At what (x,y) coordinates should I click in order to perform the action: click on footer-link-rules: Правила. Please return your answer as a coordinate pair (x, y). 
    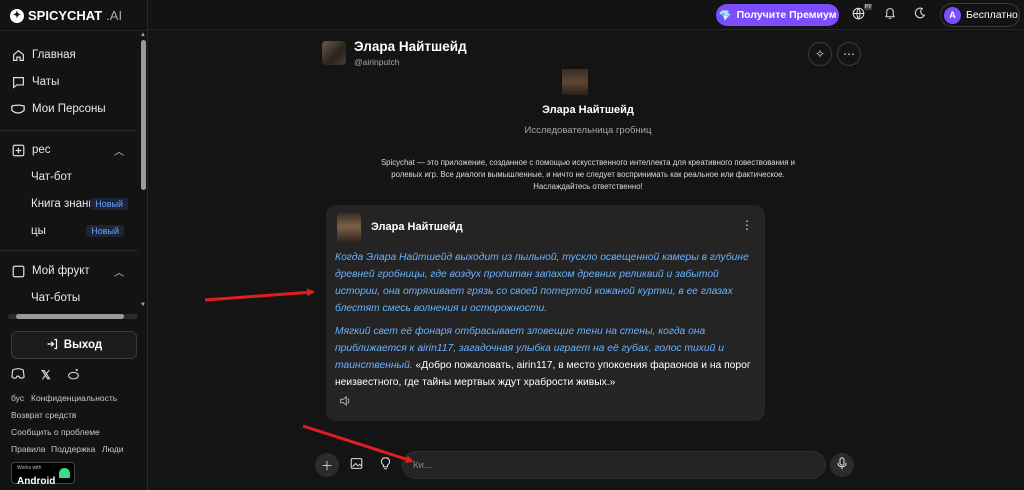
    Looking at the image, I should click on (28, 449).